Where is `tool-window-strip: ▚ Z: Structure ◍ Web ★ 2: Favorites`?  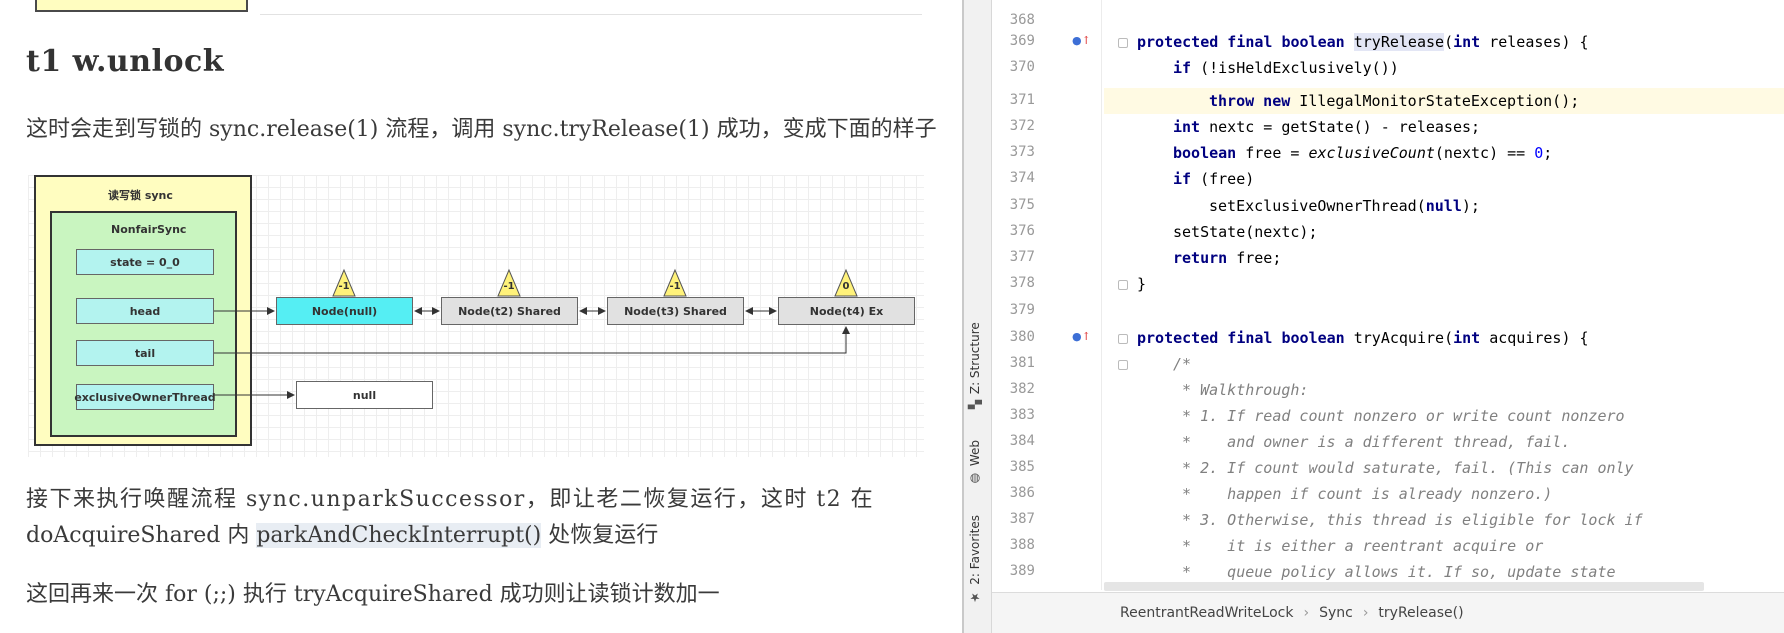
tool-window-strip: ▚ Z: Structure ◍ Web ★ 2: Favorites is located at coordinates (978, 316).